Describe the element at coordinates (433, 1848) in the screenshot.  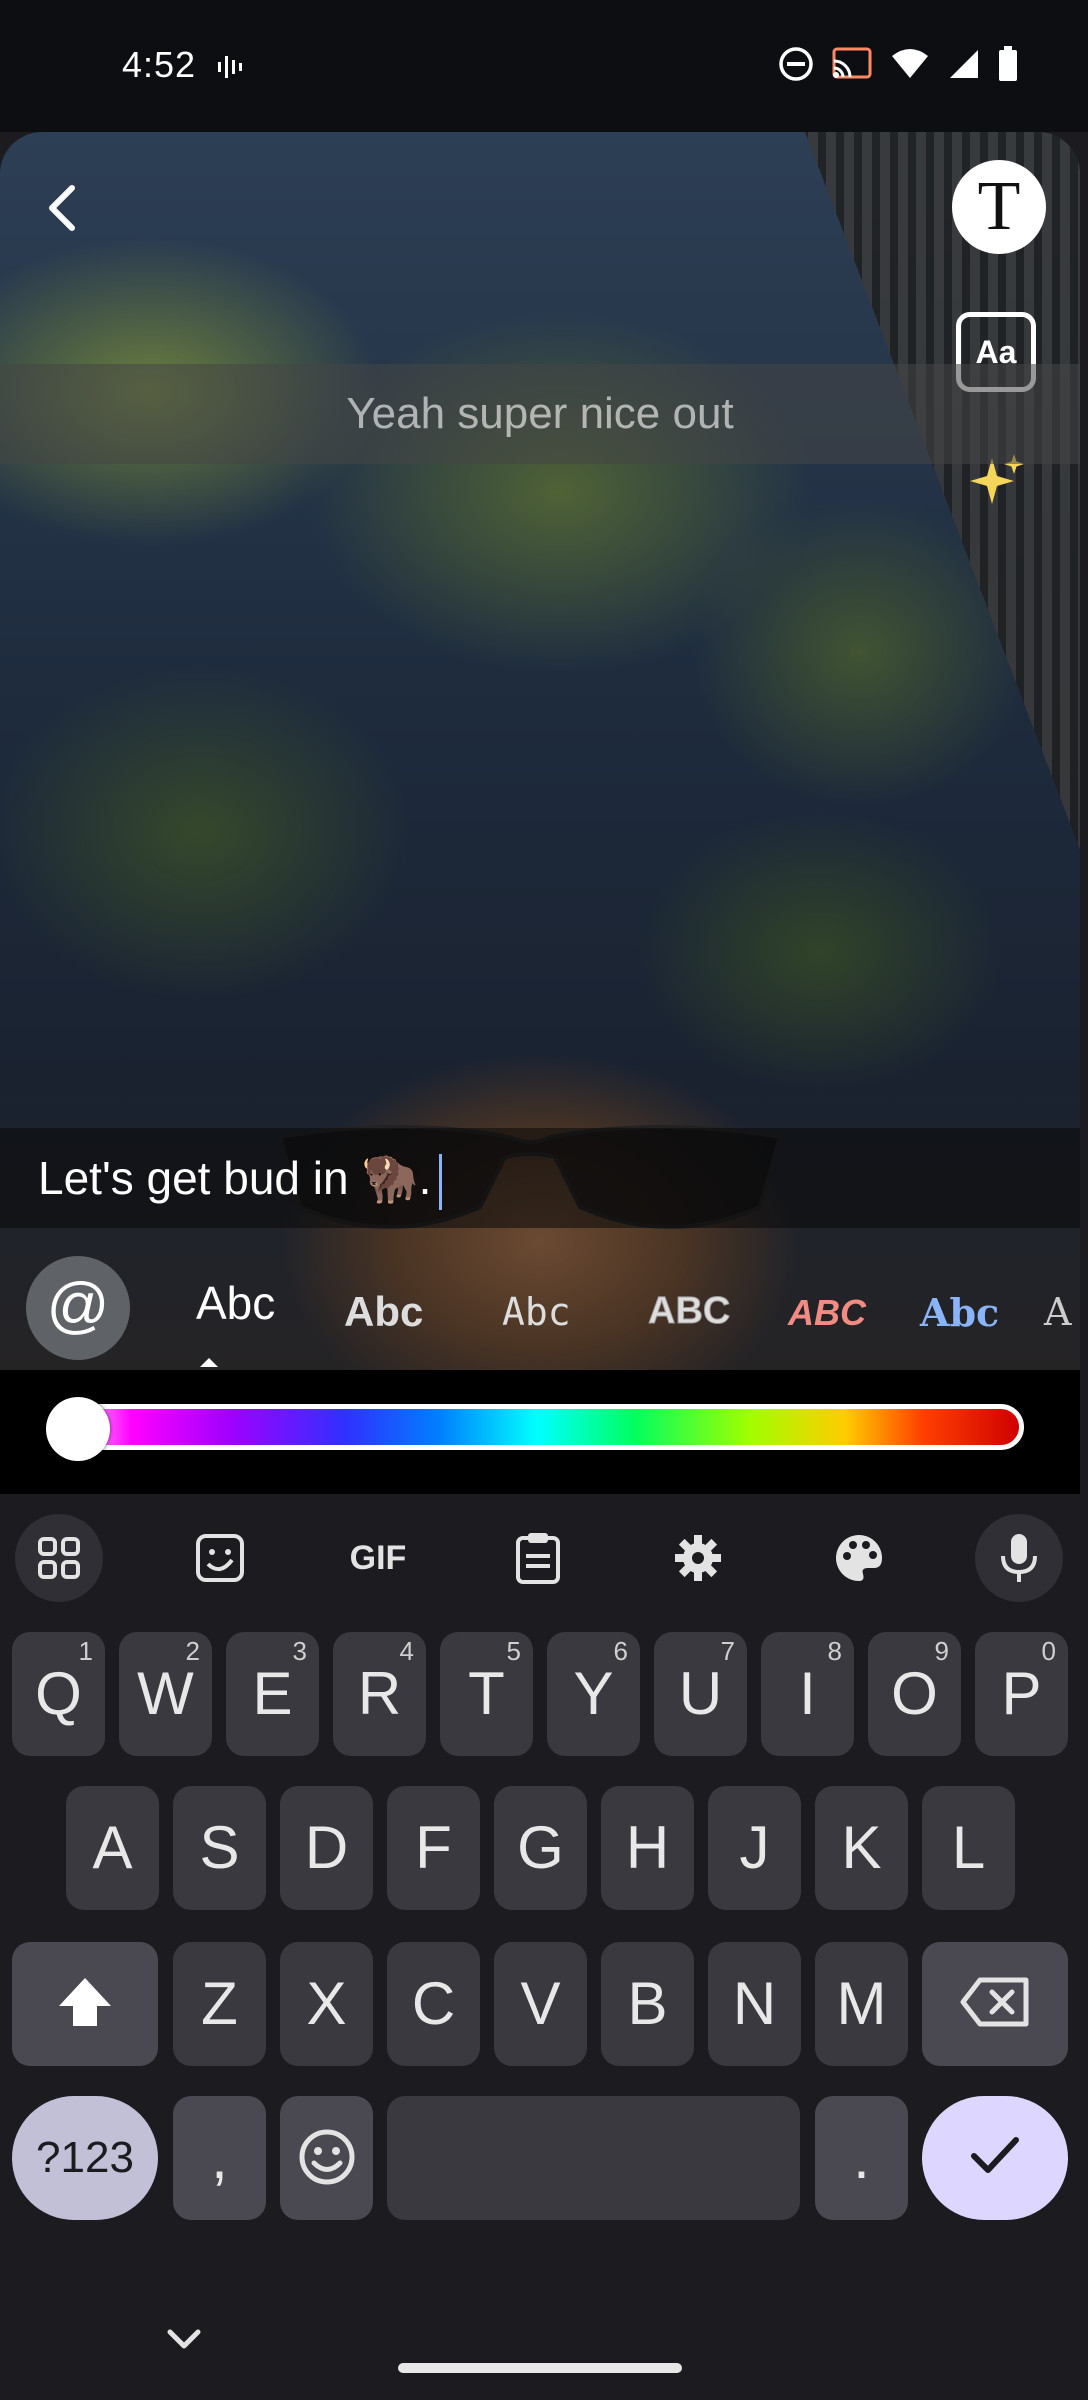
I see `key-f: F` at that location.